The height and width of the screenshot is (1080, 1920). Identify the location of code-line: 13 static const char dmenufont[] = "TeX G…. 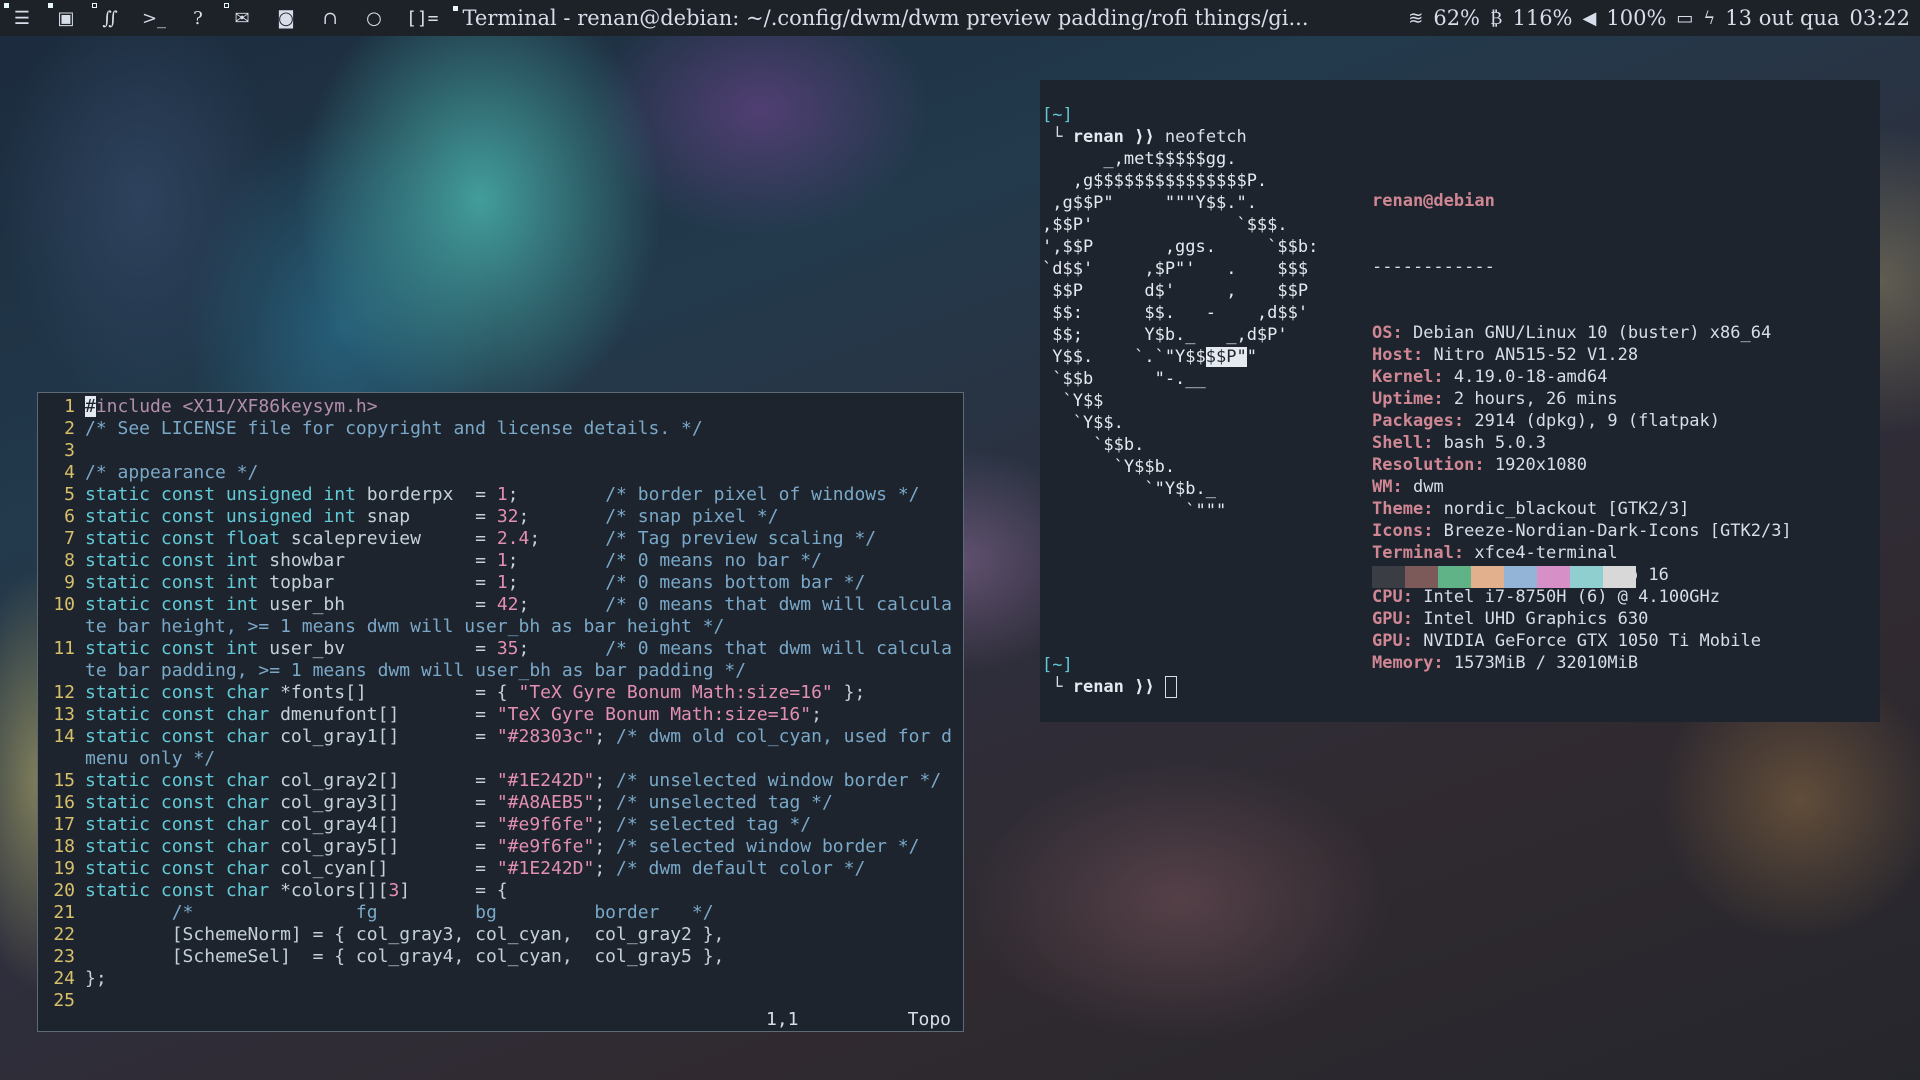
(437, 714).